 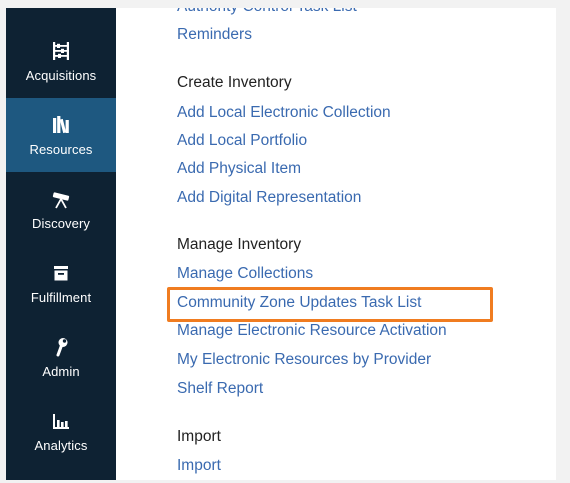 What do you see at coordinates (61, 431) in the screenshot?
I see `sidebar-item-analytics: Analytics` at bounding box center [61, 431].